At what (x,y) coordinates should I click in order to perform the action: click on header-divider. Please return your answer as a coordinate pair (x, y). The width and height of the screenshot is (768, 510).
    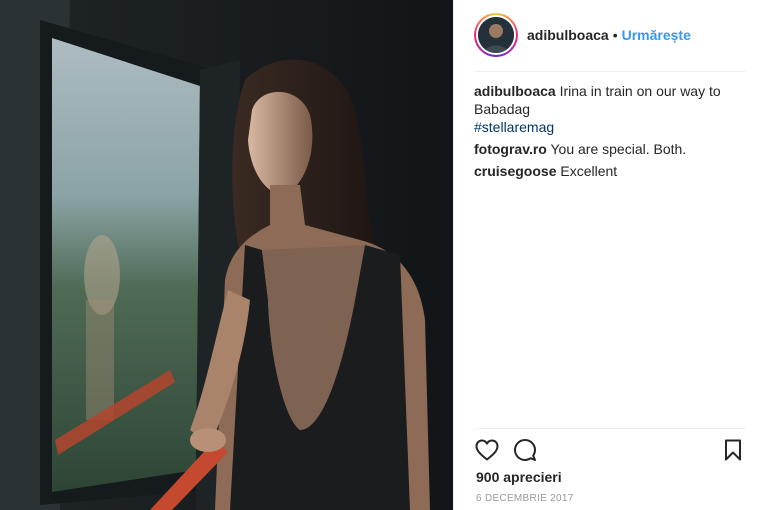
    Looking at the image, I should click on (610, 71).